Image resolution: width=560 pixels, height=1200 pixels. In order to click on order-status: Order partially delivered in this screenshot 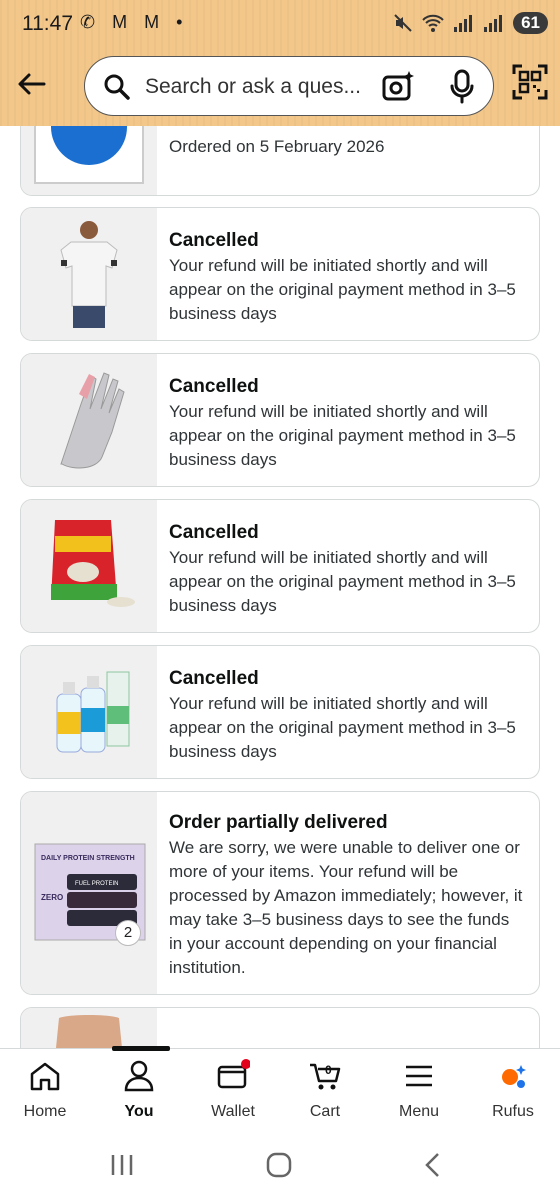, I will do `click(278, 822)`.